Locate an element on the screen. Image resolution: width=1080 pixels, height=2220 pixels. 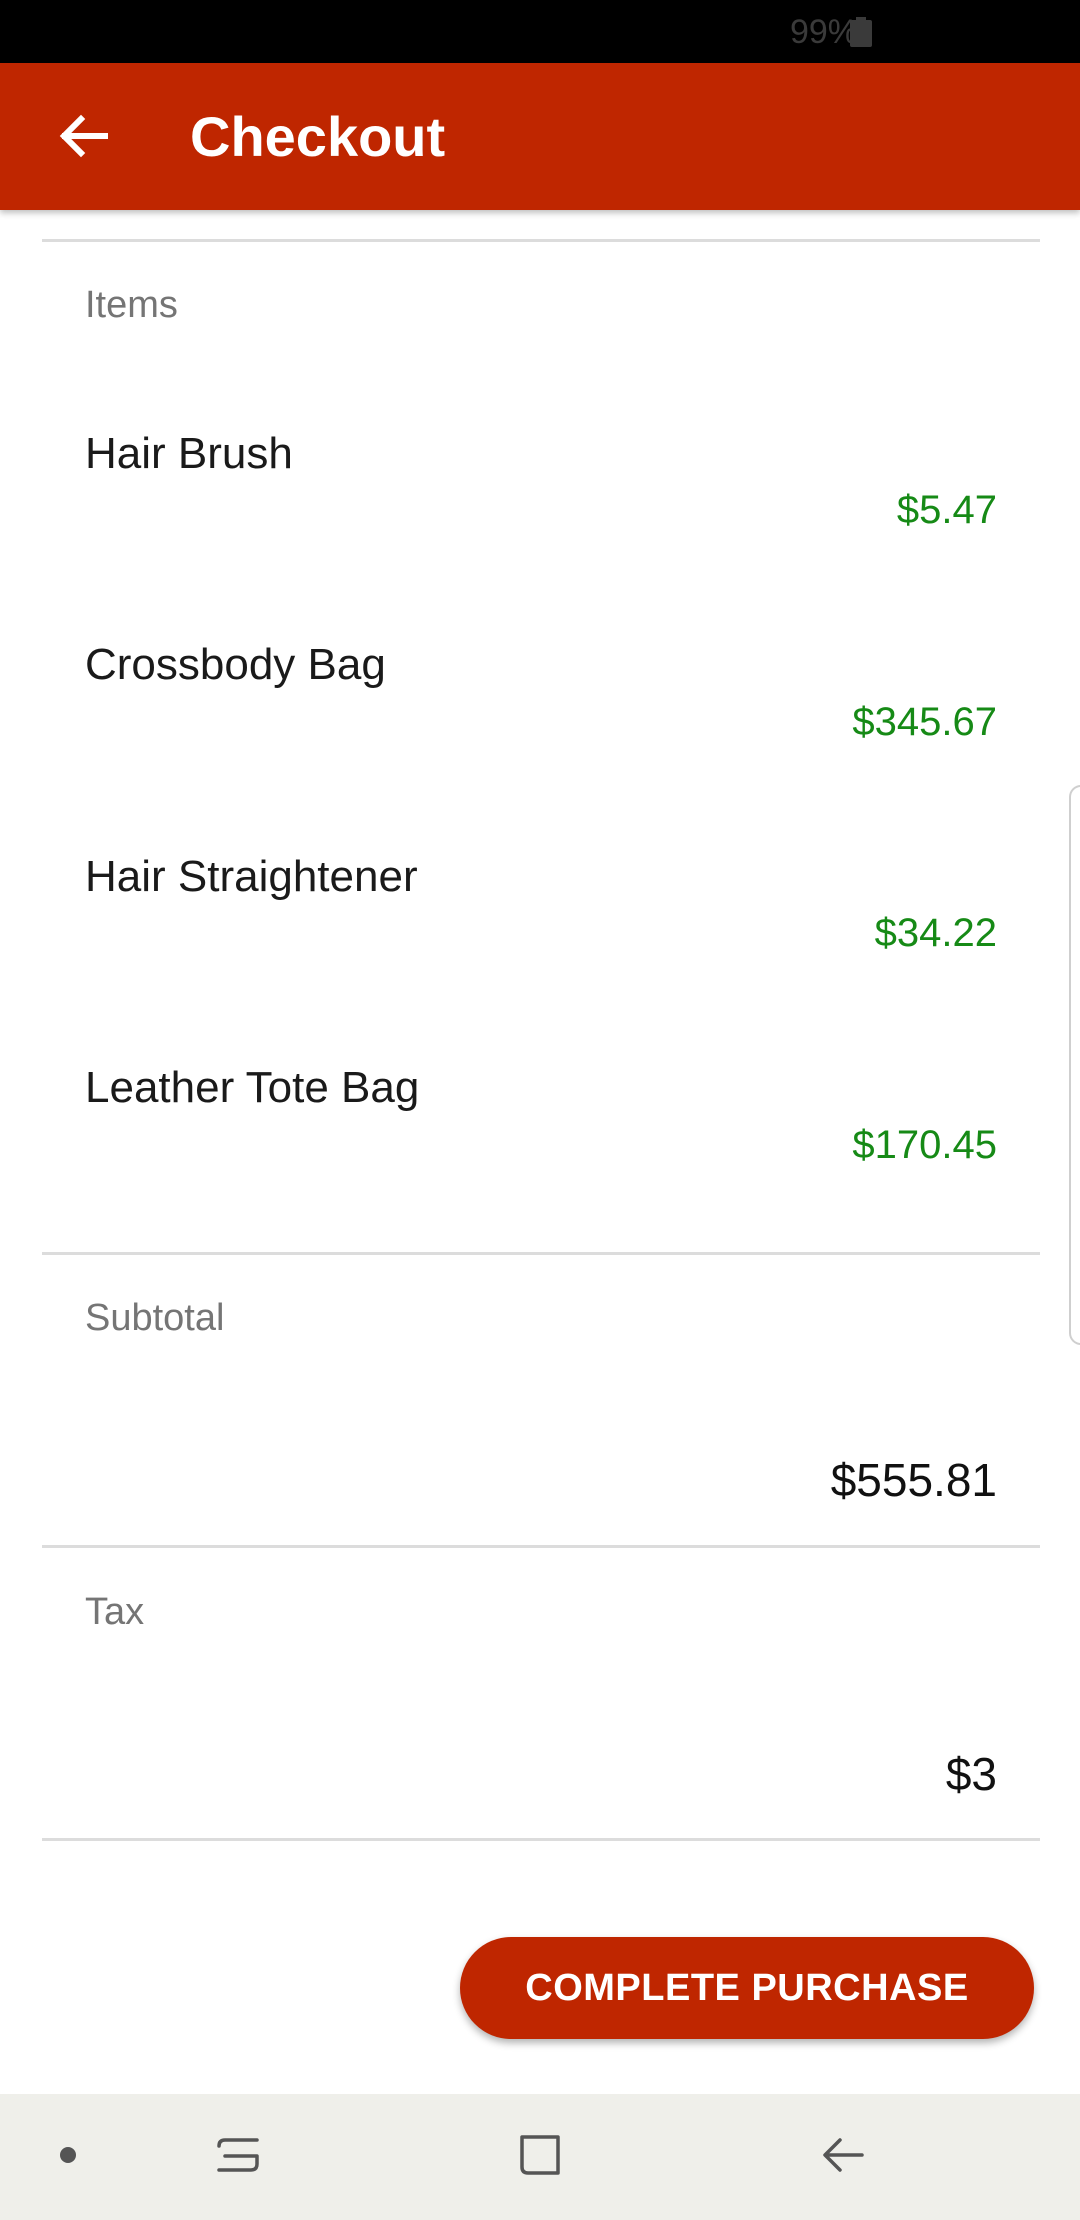
tax-label: Tax is located at coordinates (115, 1612).